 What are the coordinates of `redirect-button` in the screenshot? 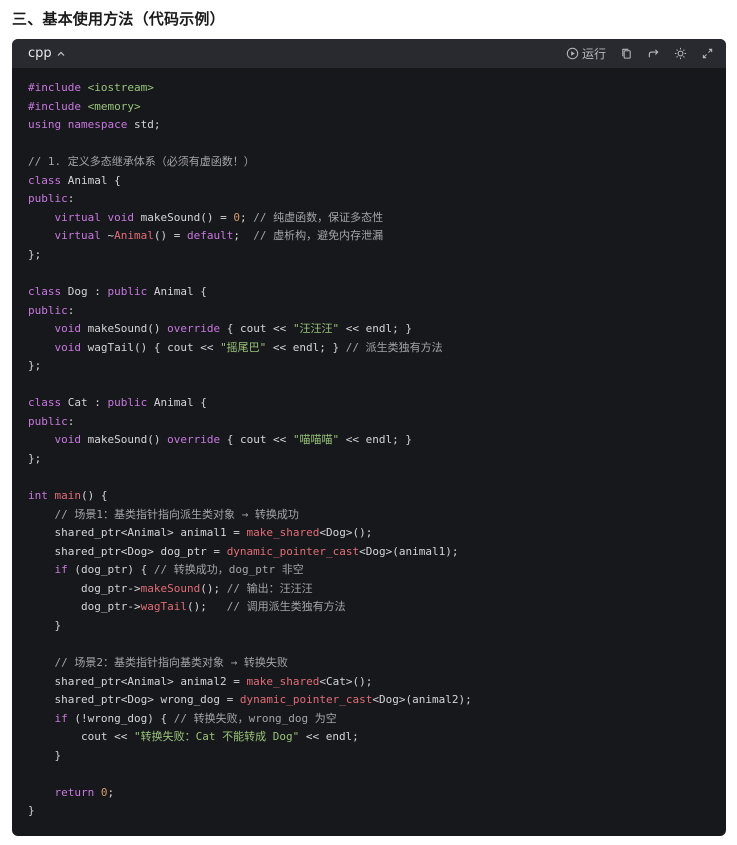 It's located at (653, 53).